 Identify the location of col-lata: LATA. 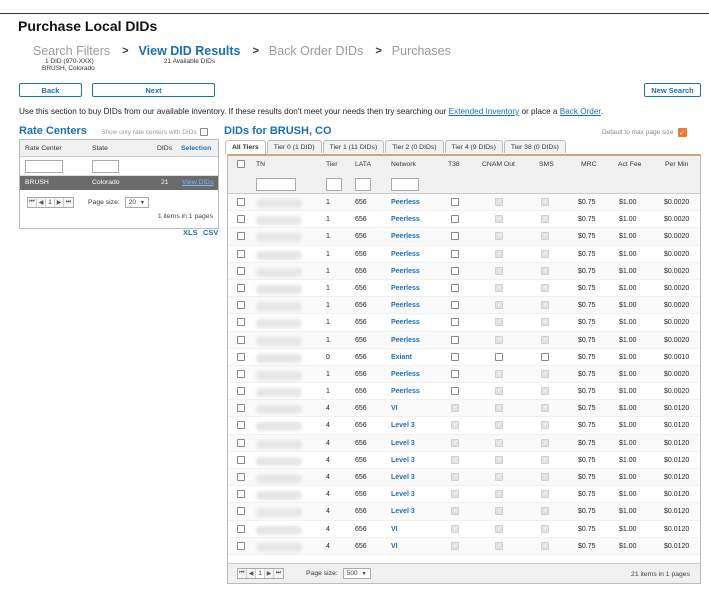
(363, 164).